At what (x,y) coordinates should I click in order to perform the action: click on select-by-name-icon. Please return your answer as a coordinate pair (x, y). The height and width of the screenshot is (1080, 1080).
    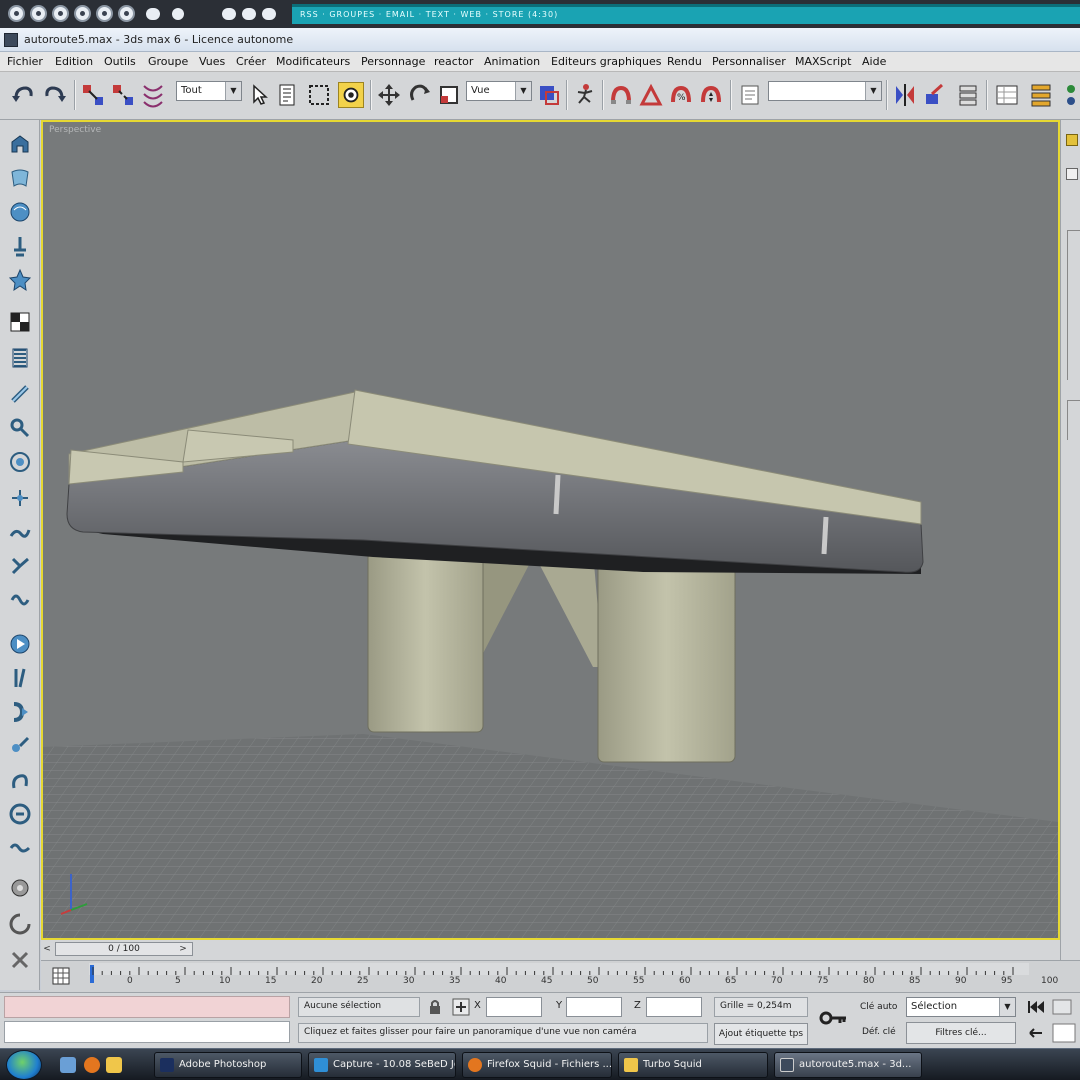
    Looking at the image, I should click on (289, 95).